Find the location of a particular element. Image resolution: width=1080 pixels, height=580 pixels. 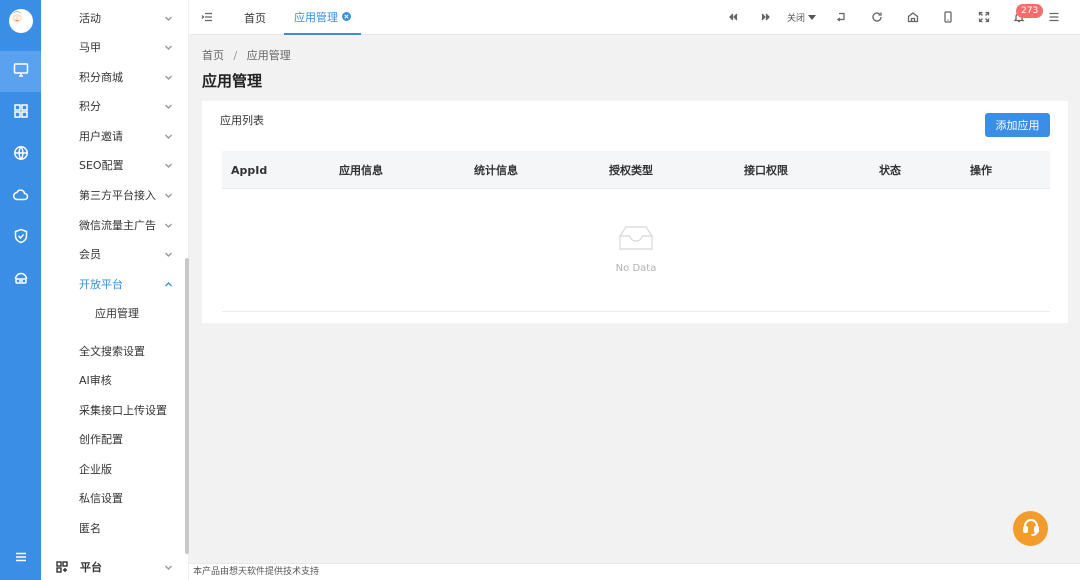

sidebar-item-label: 应用管理 is located at coordinates (117, 313).